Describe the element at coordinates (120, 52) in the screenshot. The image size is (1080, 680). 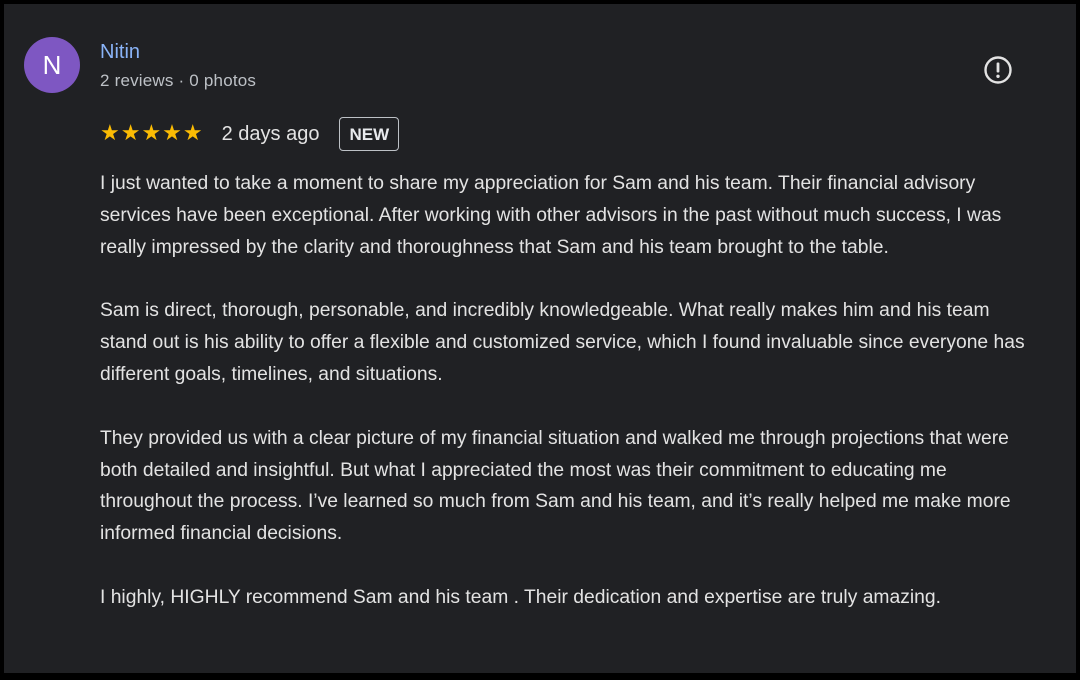
I see `reviewer-name-link: Nitin` at that location.